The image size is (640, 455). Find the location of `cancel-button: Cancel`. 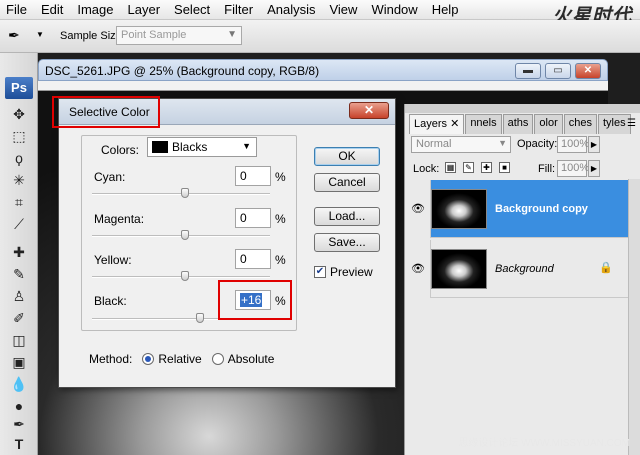

cancel-button: Cancel is located at coordinates (347, 182).